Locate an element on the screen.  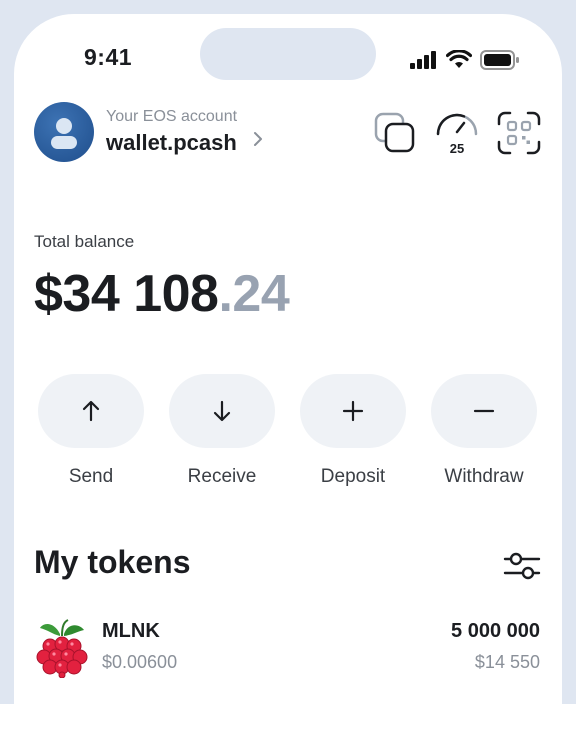
arrow-down-icon is located at coordinates (222, 411).